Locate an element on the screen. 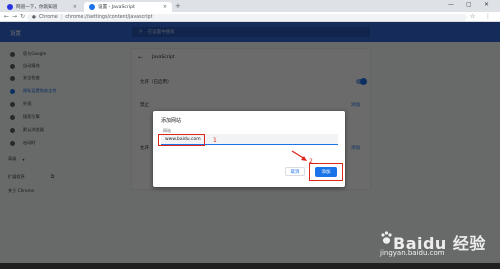 This screenshot has height=269, width=500. taskbar is located at coordinates (250, 266).